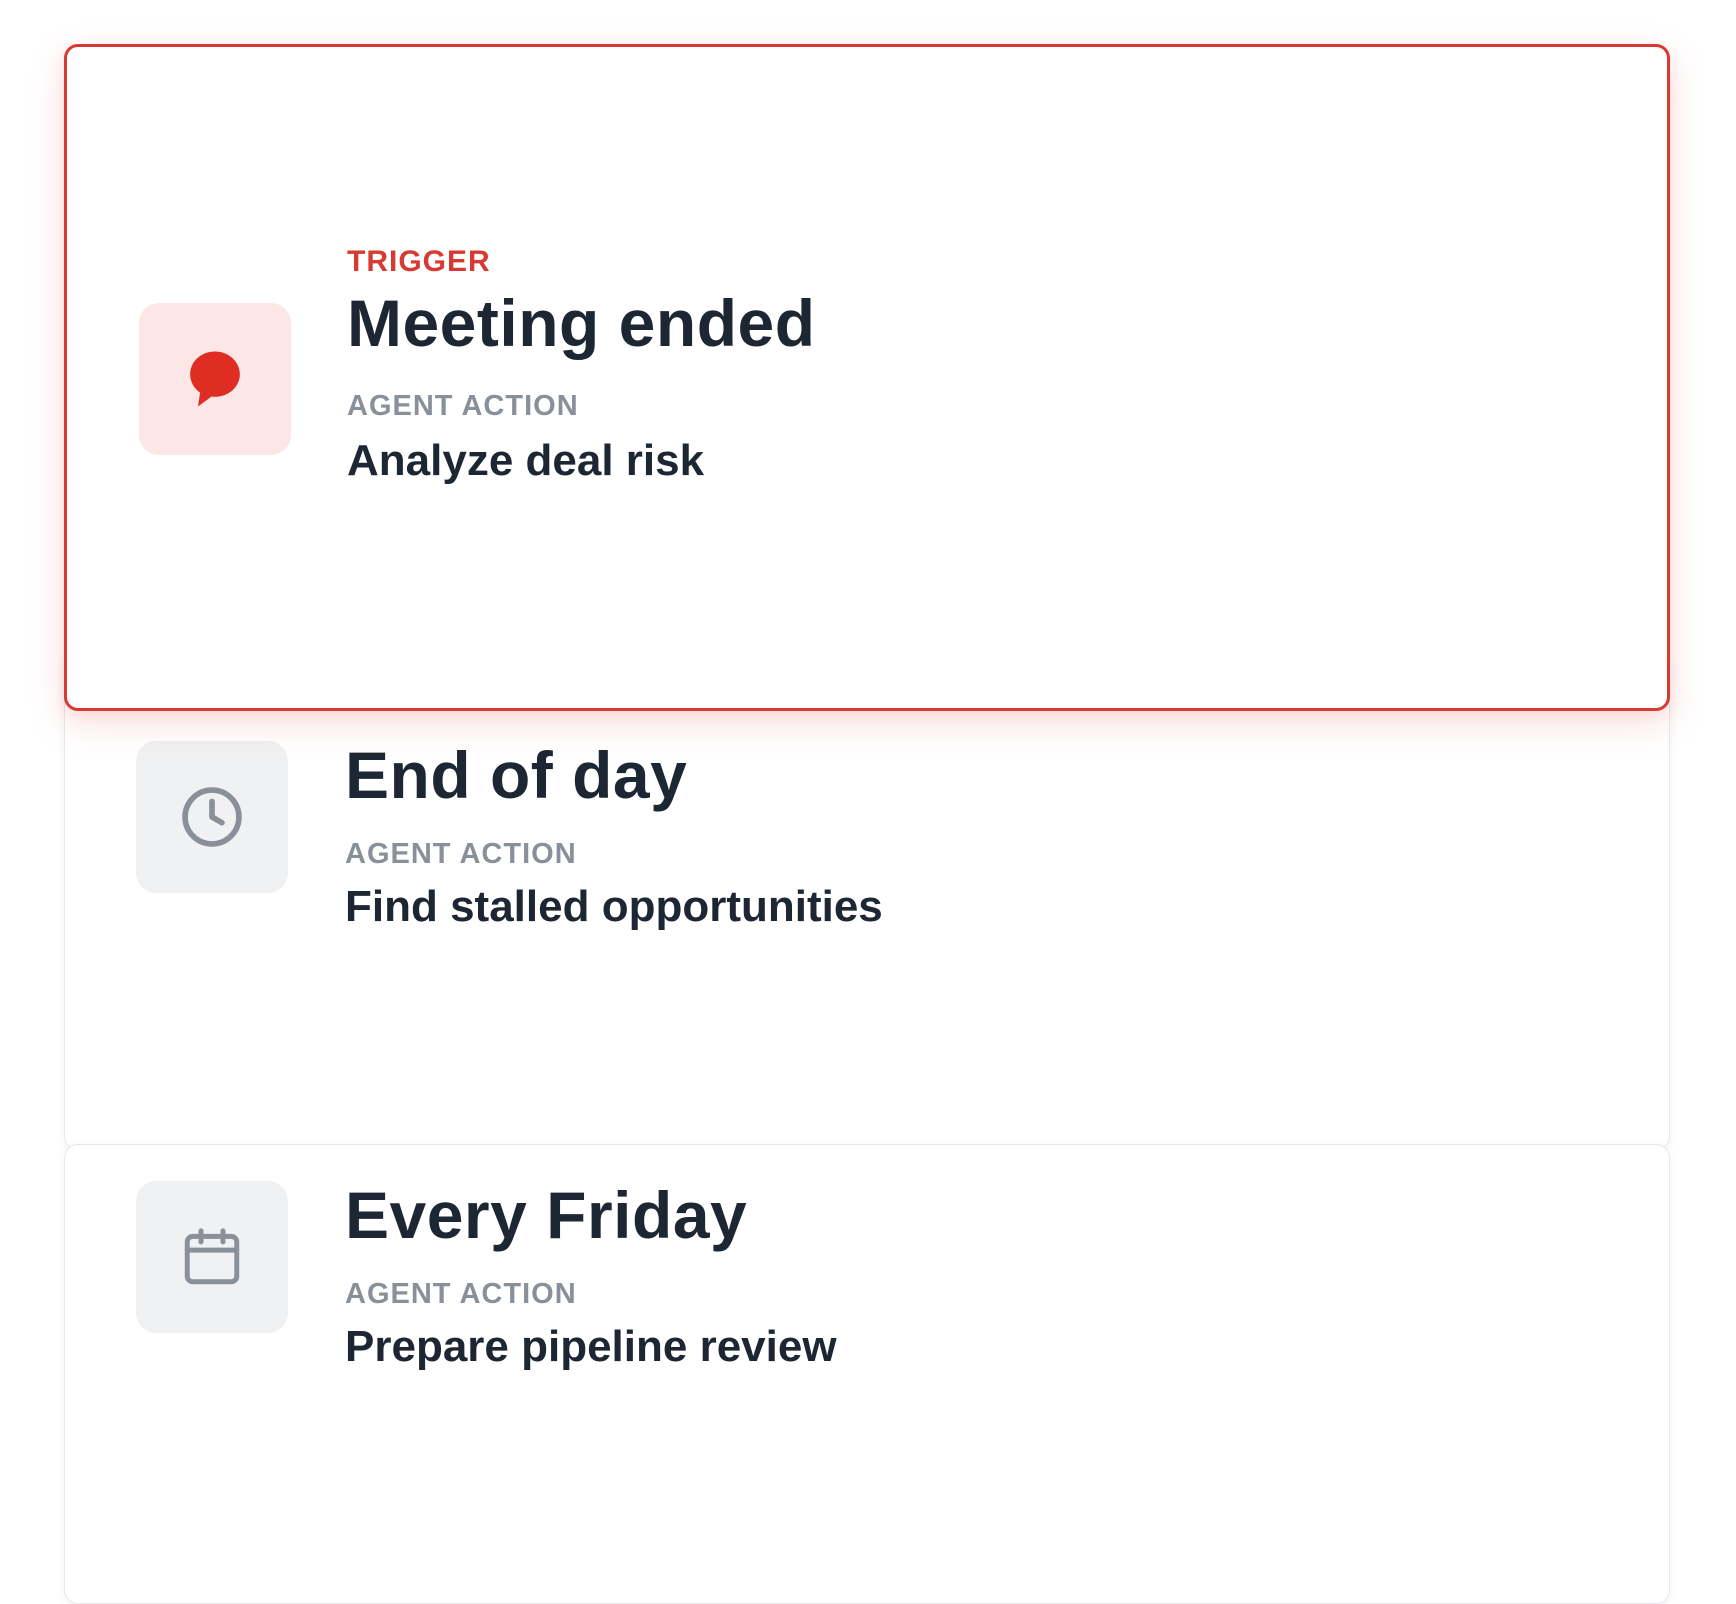  What do you see at coordinates (419, 261) in the screenshot?
I see `trigger-label: TRIGGER` at bounding box center [419, 261].